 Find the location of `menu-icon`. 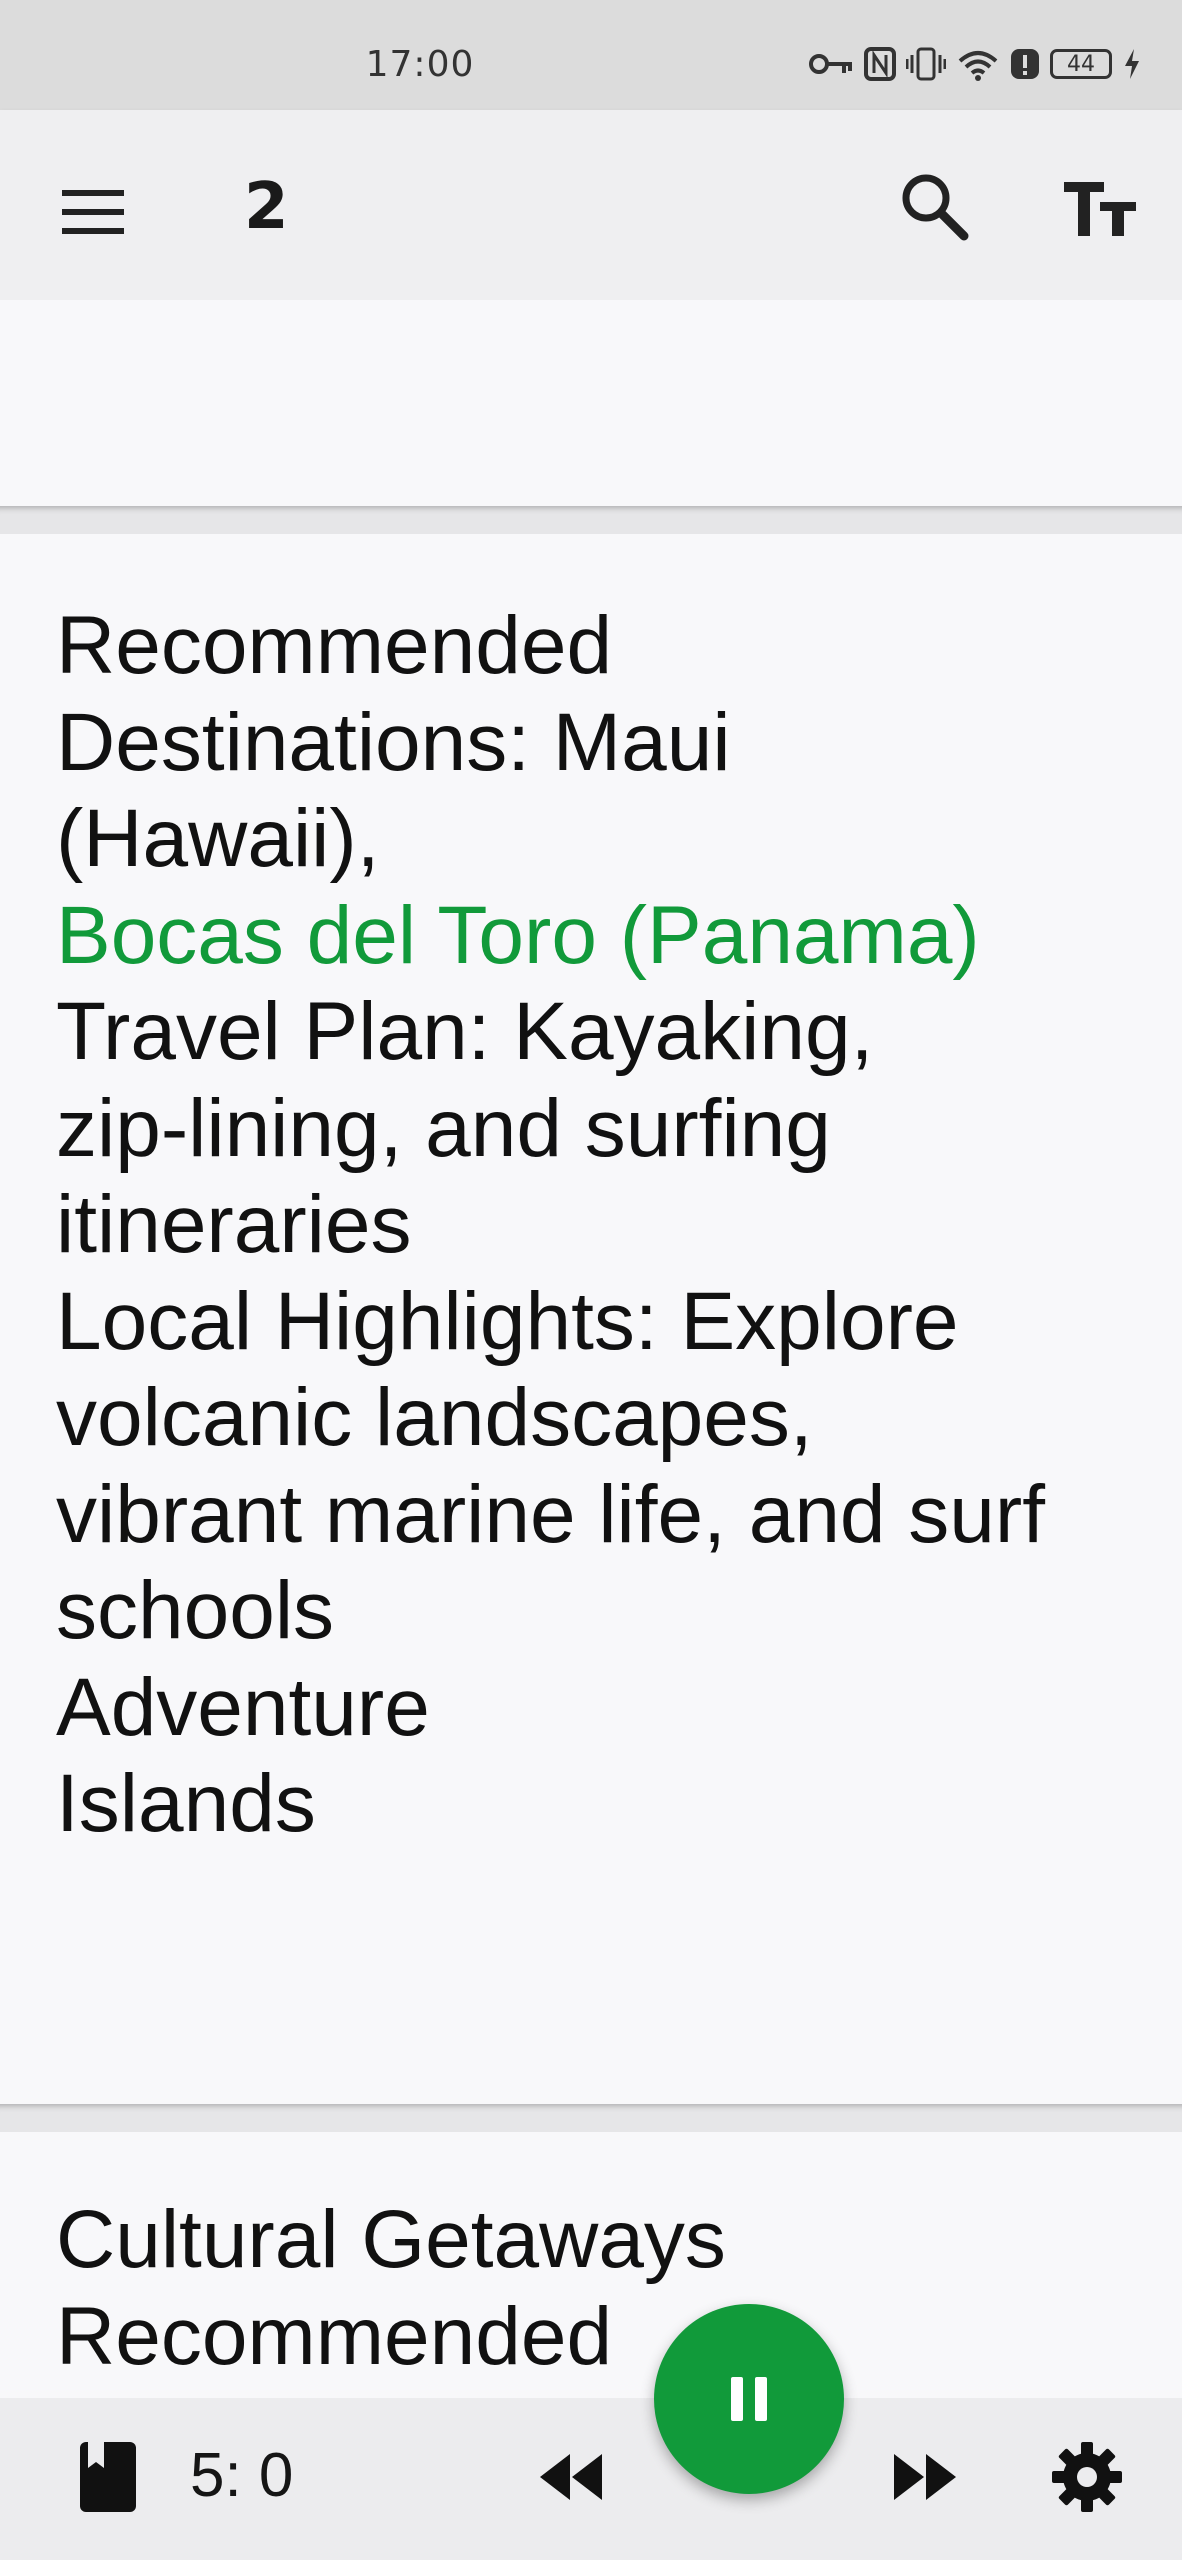

menu-icon is located at coordinates (93, 212).